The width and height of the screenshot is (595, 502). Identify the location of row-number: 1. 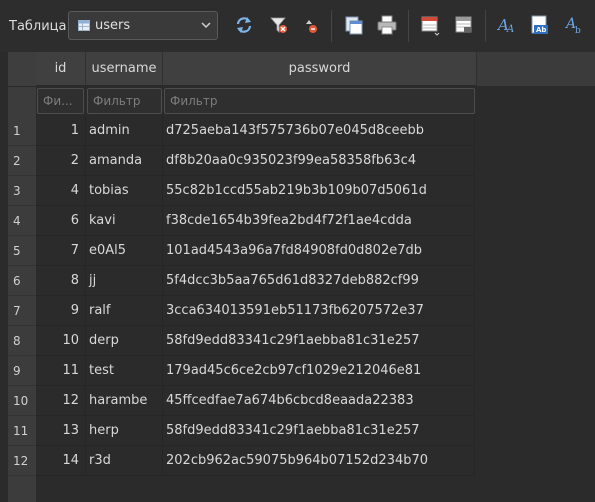
(22, 131).